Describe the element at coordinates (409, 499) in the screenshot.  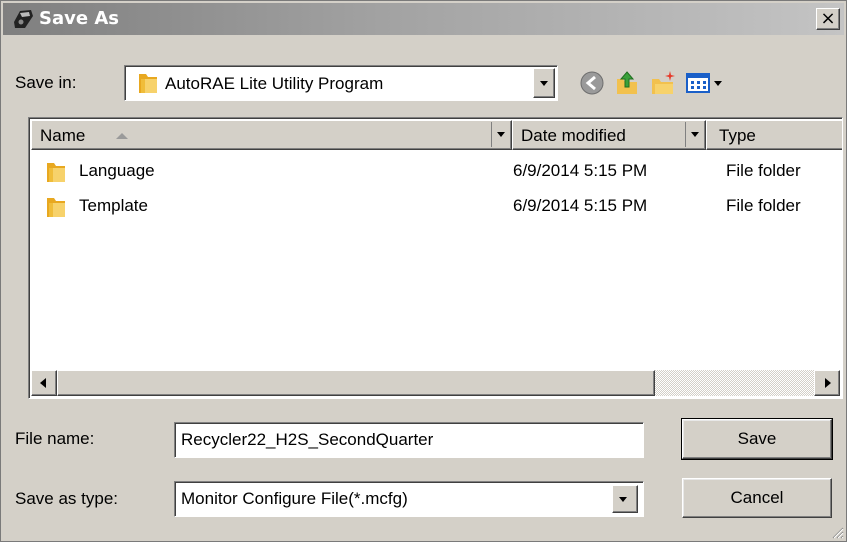
I see `save-as-type-select: Monitor Configure File(*.mcfg)` at that location.